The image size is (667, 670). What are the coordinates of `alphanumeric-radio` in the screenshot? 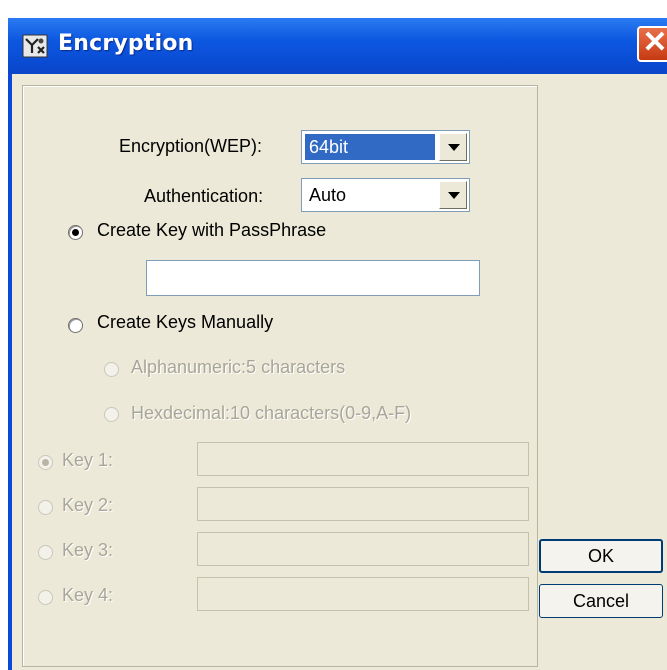 It's located at (111, 369).